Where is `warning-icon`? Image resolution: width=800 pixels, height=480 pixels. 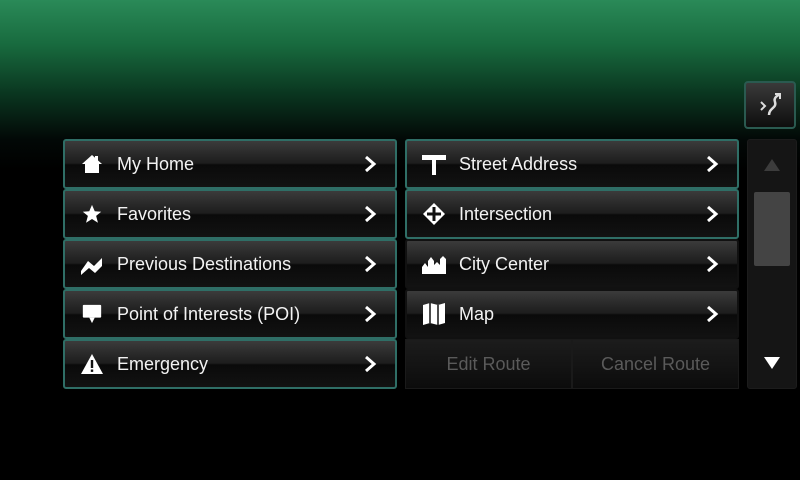 warning-icon is located at coordinates (92, 364).